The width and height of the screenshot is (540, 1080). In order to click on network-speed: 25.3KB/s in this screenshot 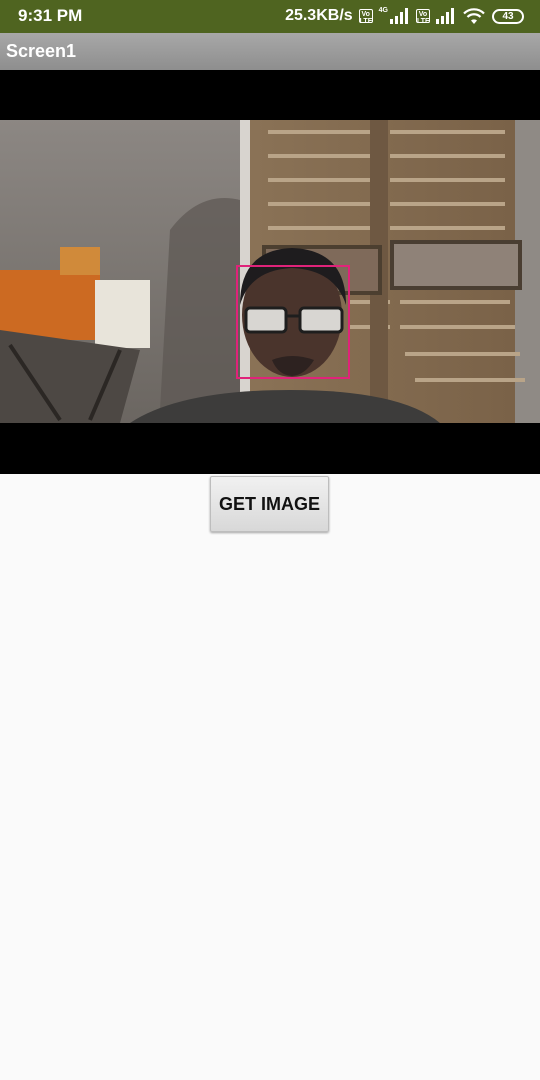, I will do `click(319, 15)`.